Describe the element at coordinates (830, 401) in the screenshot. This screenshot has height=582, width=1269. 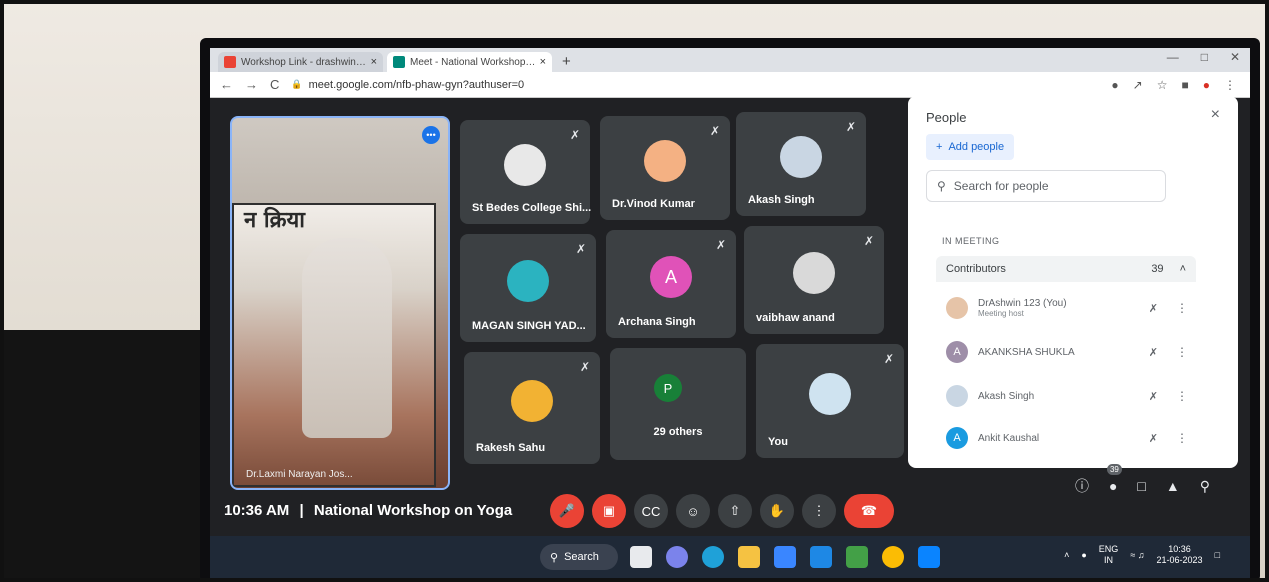
I see `participant-tile: ✗ You` at that location.